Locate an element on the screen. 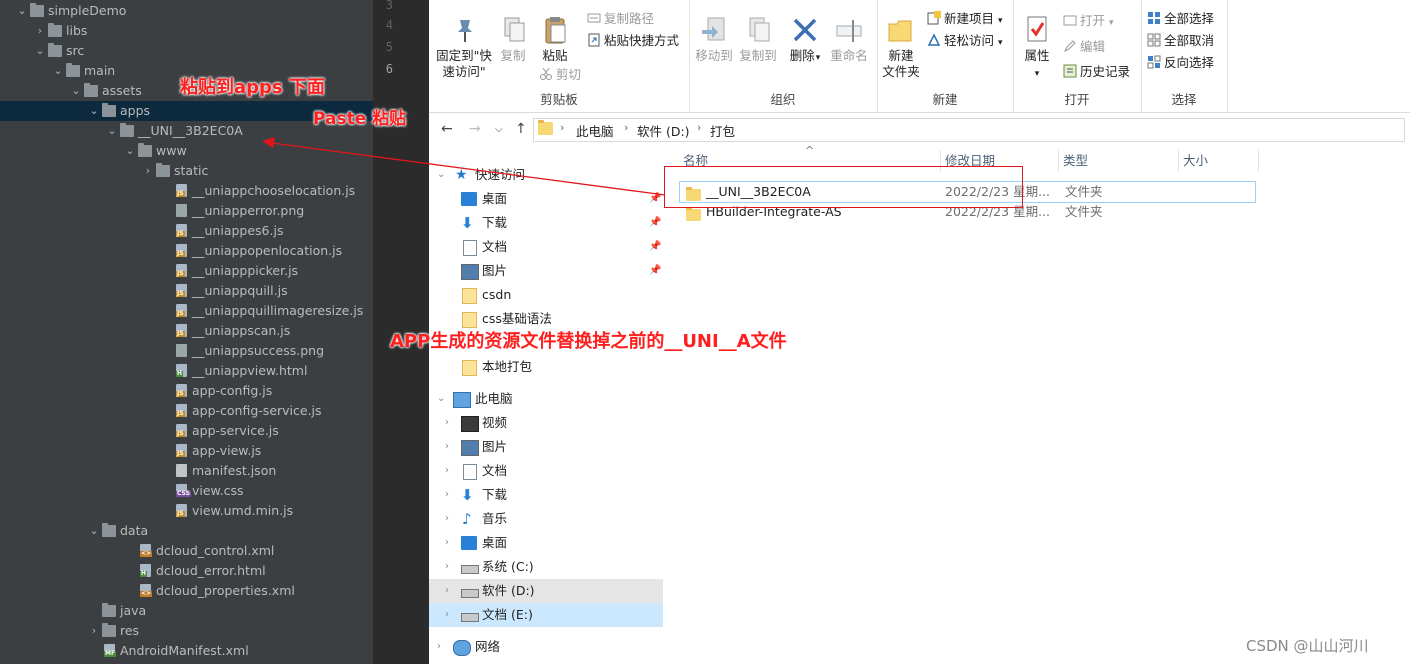  watermark: CSDN @山山河川 is located at coordinates (1307, 646).